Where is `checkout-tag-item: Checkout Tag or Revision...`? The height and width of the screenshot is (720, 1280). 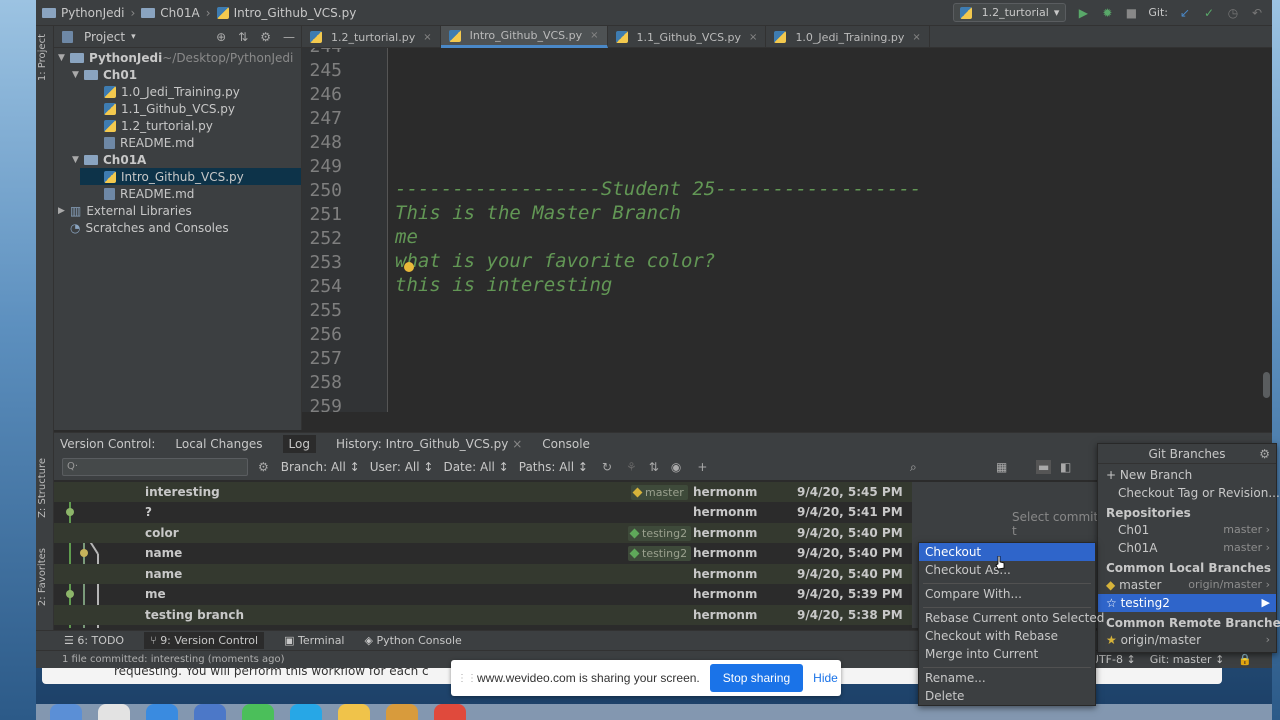 checkout-tag-item: Checkout Tag or Revision... is located at coordinates (1189, 493).